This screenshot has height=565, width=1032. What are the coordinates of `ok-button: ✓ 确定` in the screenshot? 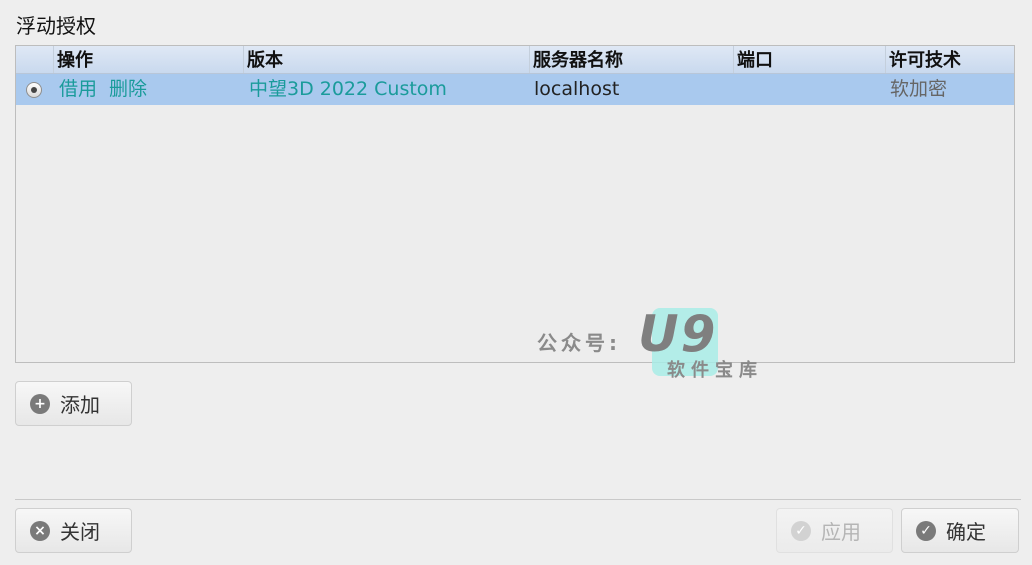 It's located at (960, 530).